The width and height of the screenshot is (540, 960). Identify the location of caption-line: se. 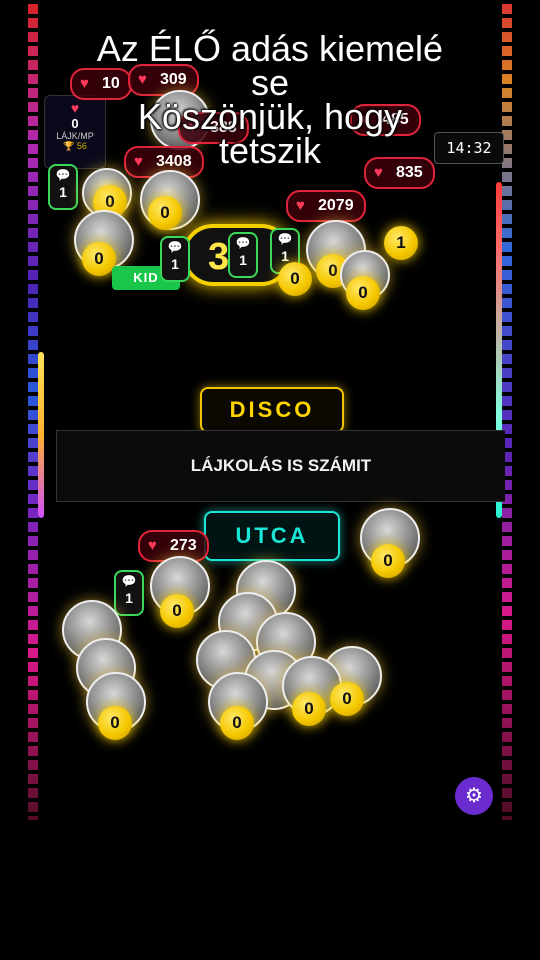
(270, 82).